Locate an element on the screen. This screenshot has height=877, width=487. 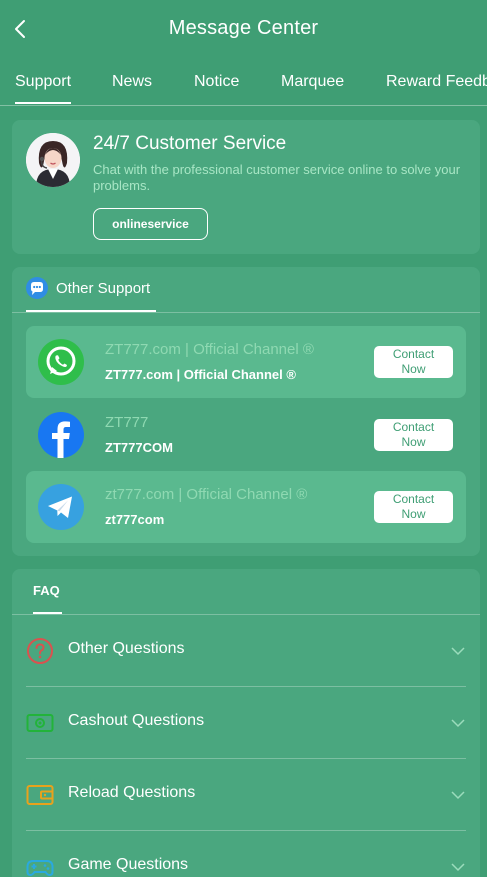
tab-news: News is located at coordinates (132, 82).